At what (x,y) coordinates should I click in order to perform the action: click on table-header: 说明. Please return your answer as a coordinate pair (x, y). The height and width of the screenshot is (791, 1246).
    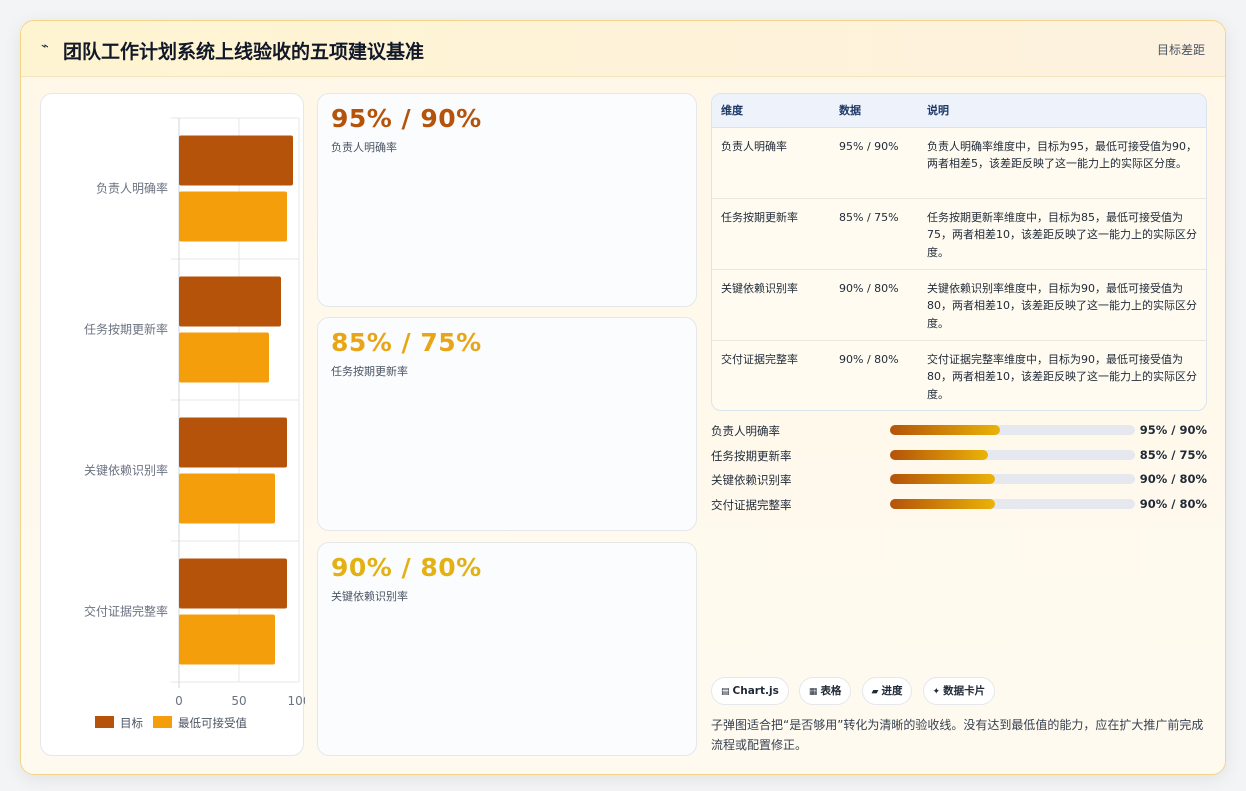
    Looking at the image, I should click on (1062, 111).